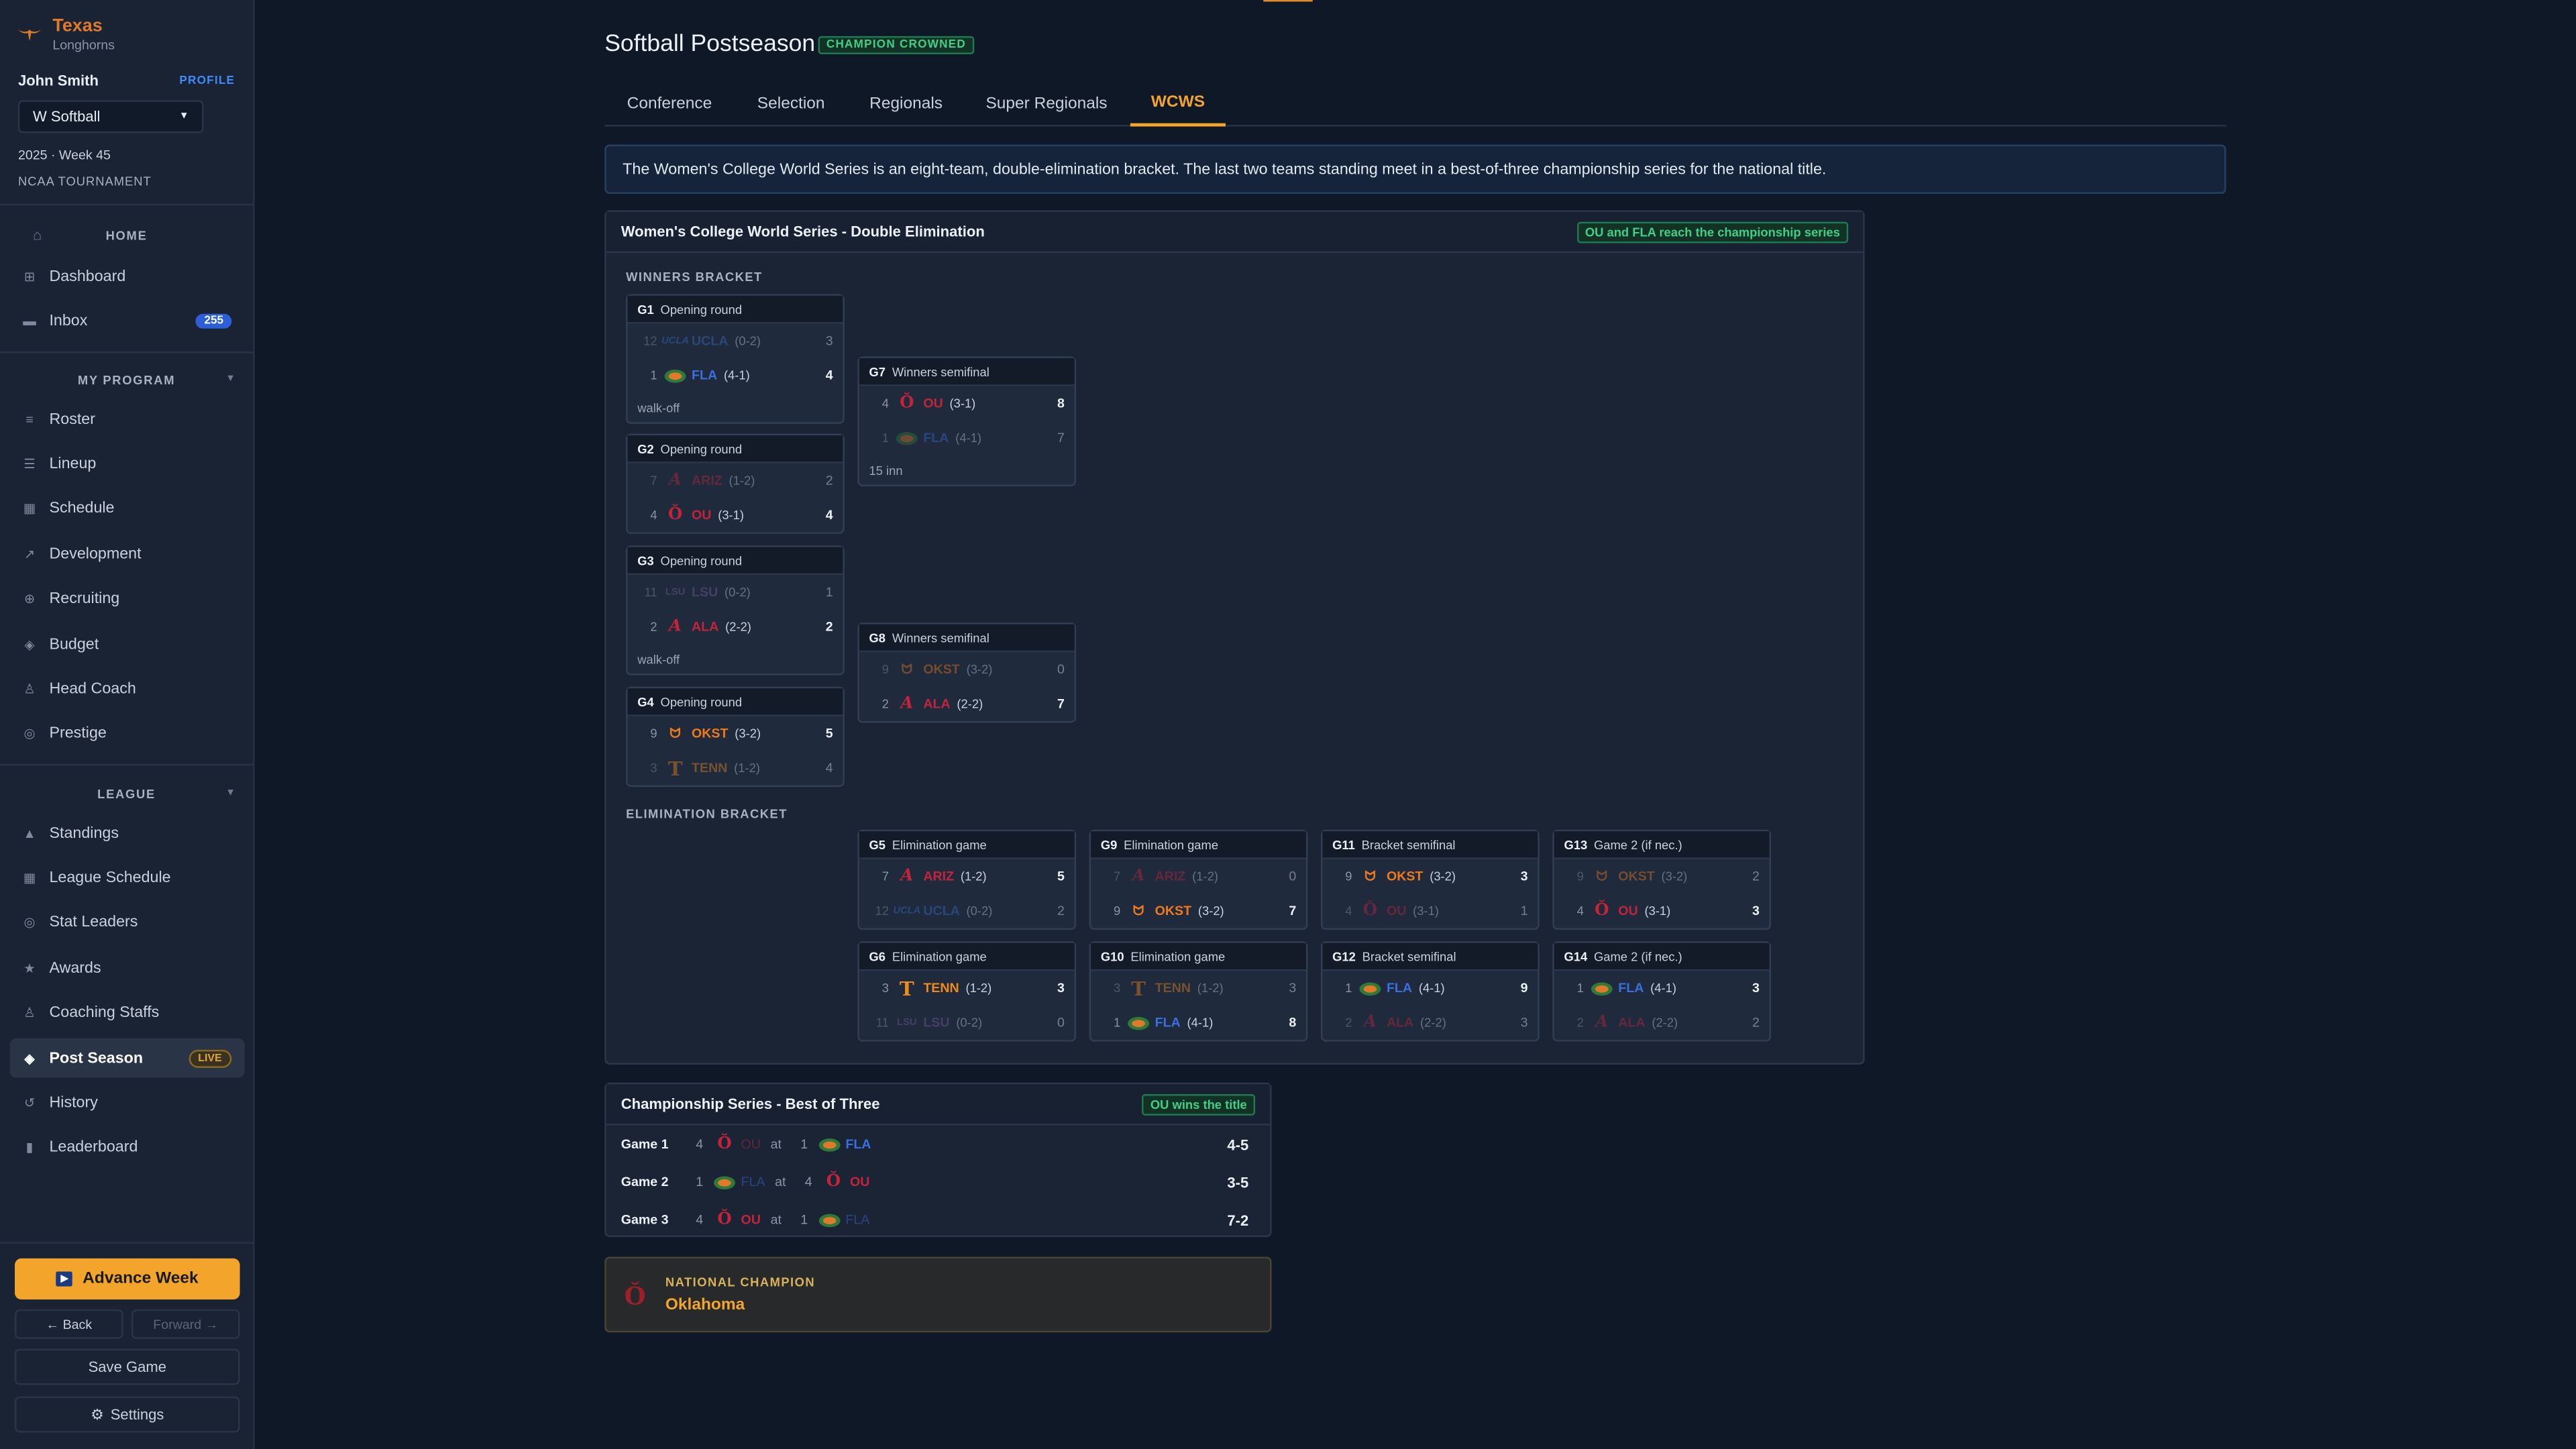 The width and height of the screenshot is (2576, 1449). Describe the element at coordinates (1178, 104) in the screenshot. I see `tab-wcws: WCWS` at that location.